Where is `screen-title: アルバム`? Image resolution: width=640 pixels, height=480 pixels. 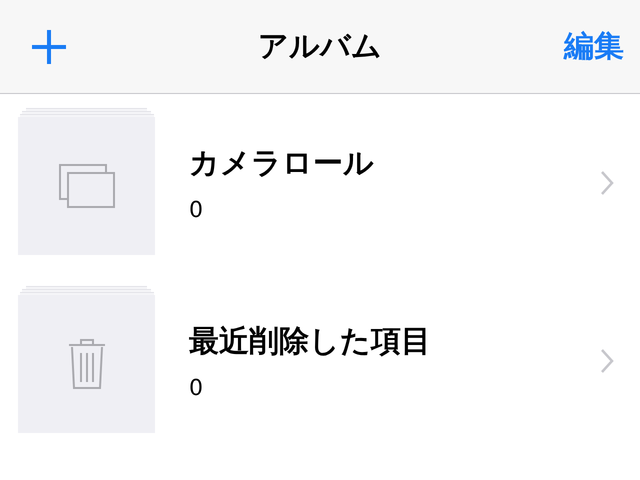
screen-title: アルバム is located at coordinates (320, 47).